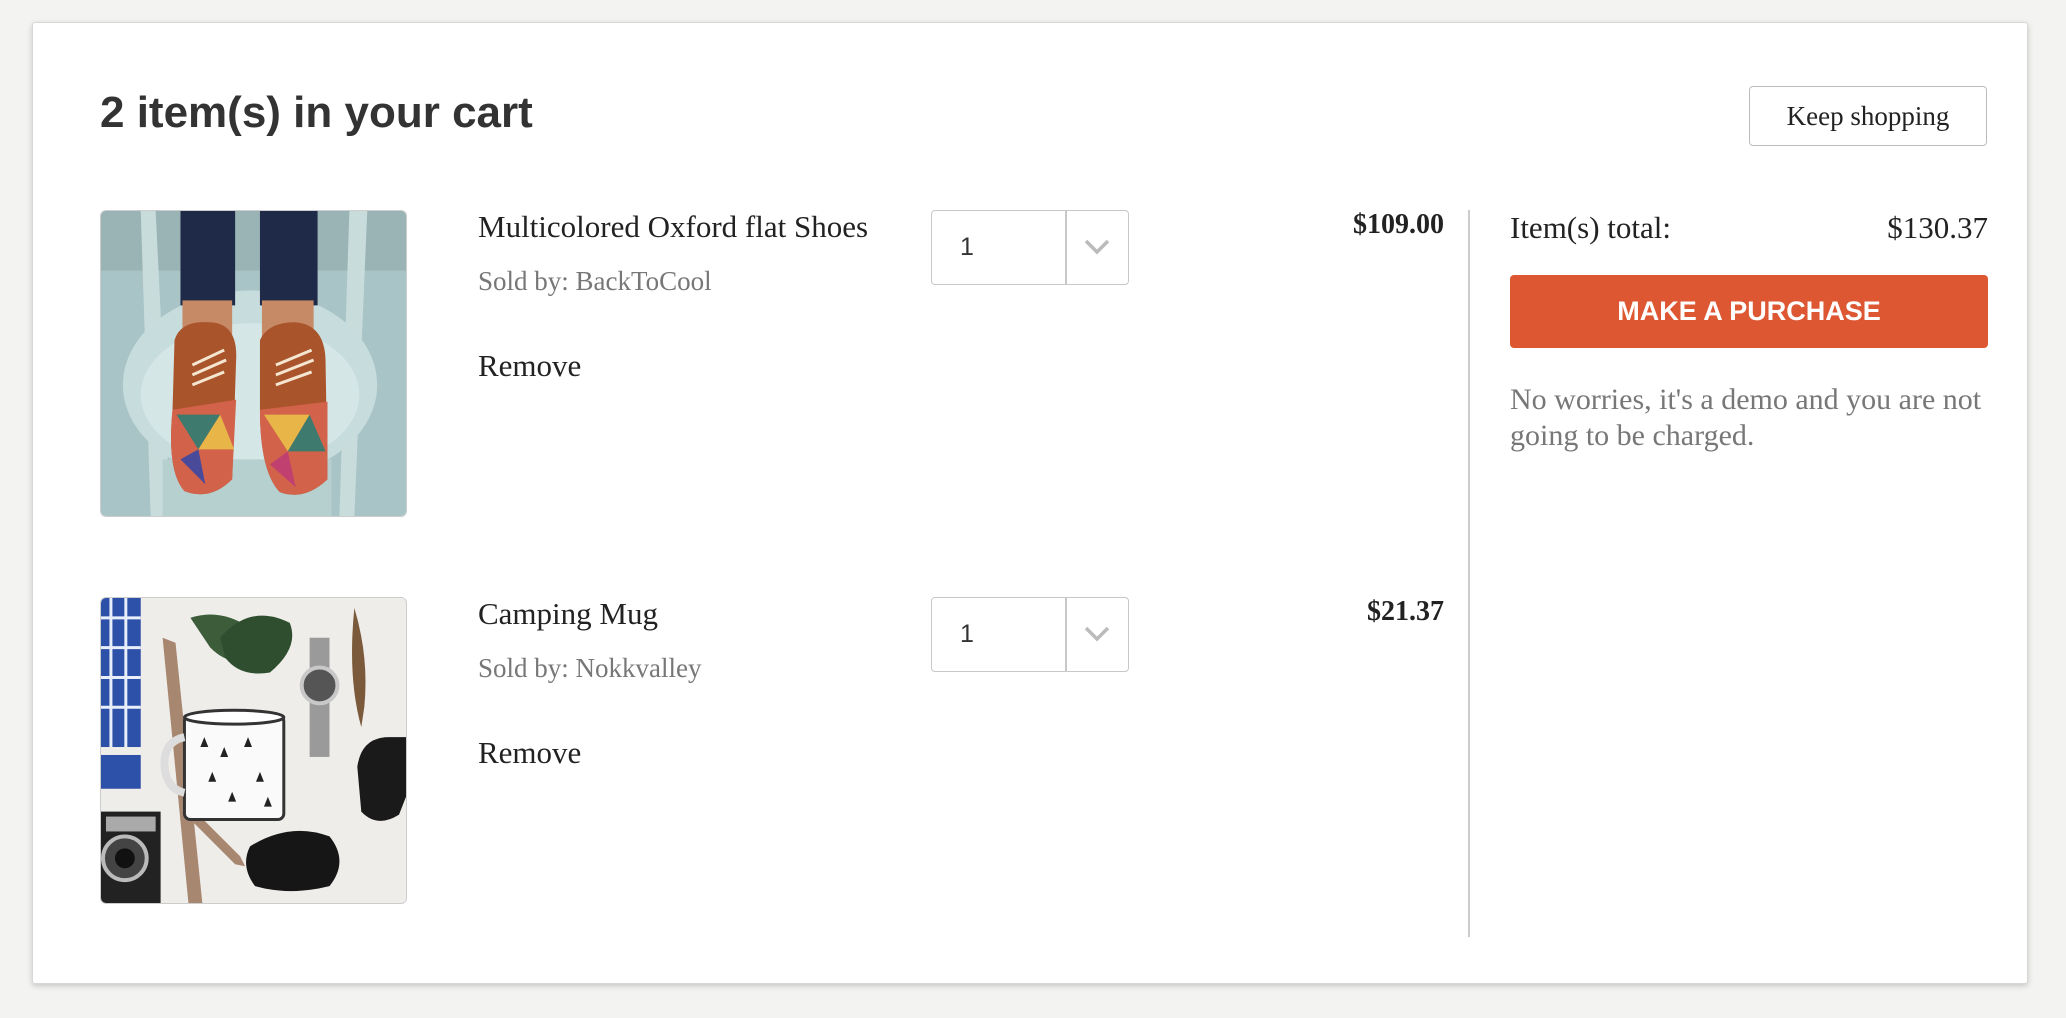 The height and width of the screenshot is (1018, 2066). Describe the element at coordinates (1469, 573) in the screenshot. I see `column-divider` at that location.